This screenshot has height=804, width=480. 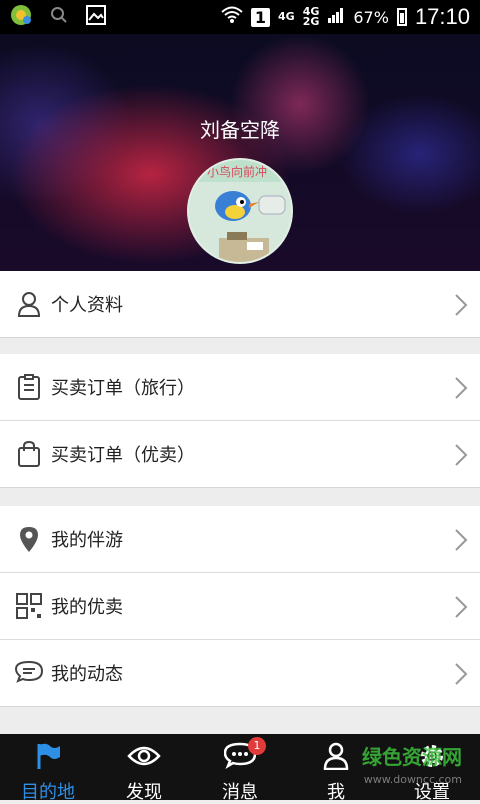 I want to click on status-bar: 1 4G 4G 2G 67% 17:10, so click(x=240, y=17).